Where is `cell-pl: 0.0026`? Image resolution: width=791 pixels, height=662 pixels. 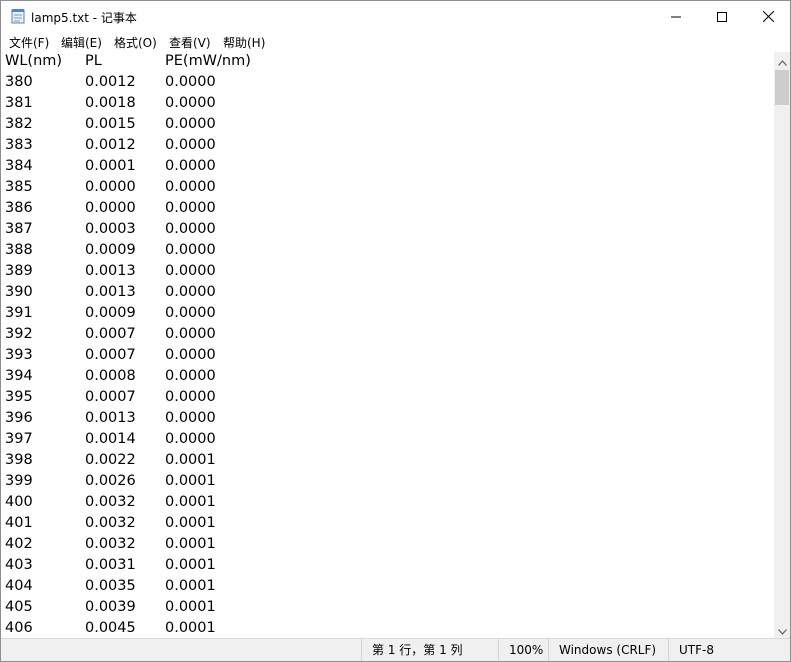
cell-pl: 0.0026 is located at coordinates (110, 481).